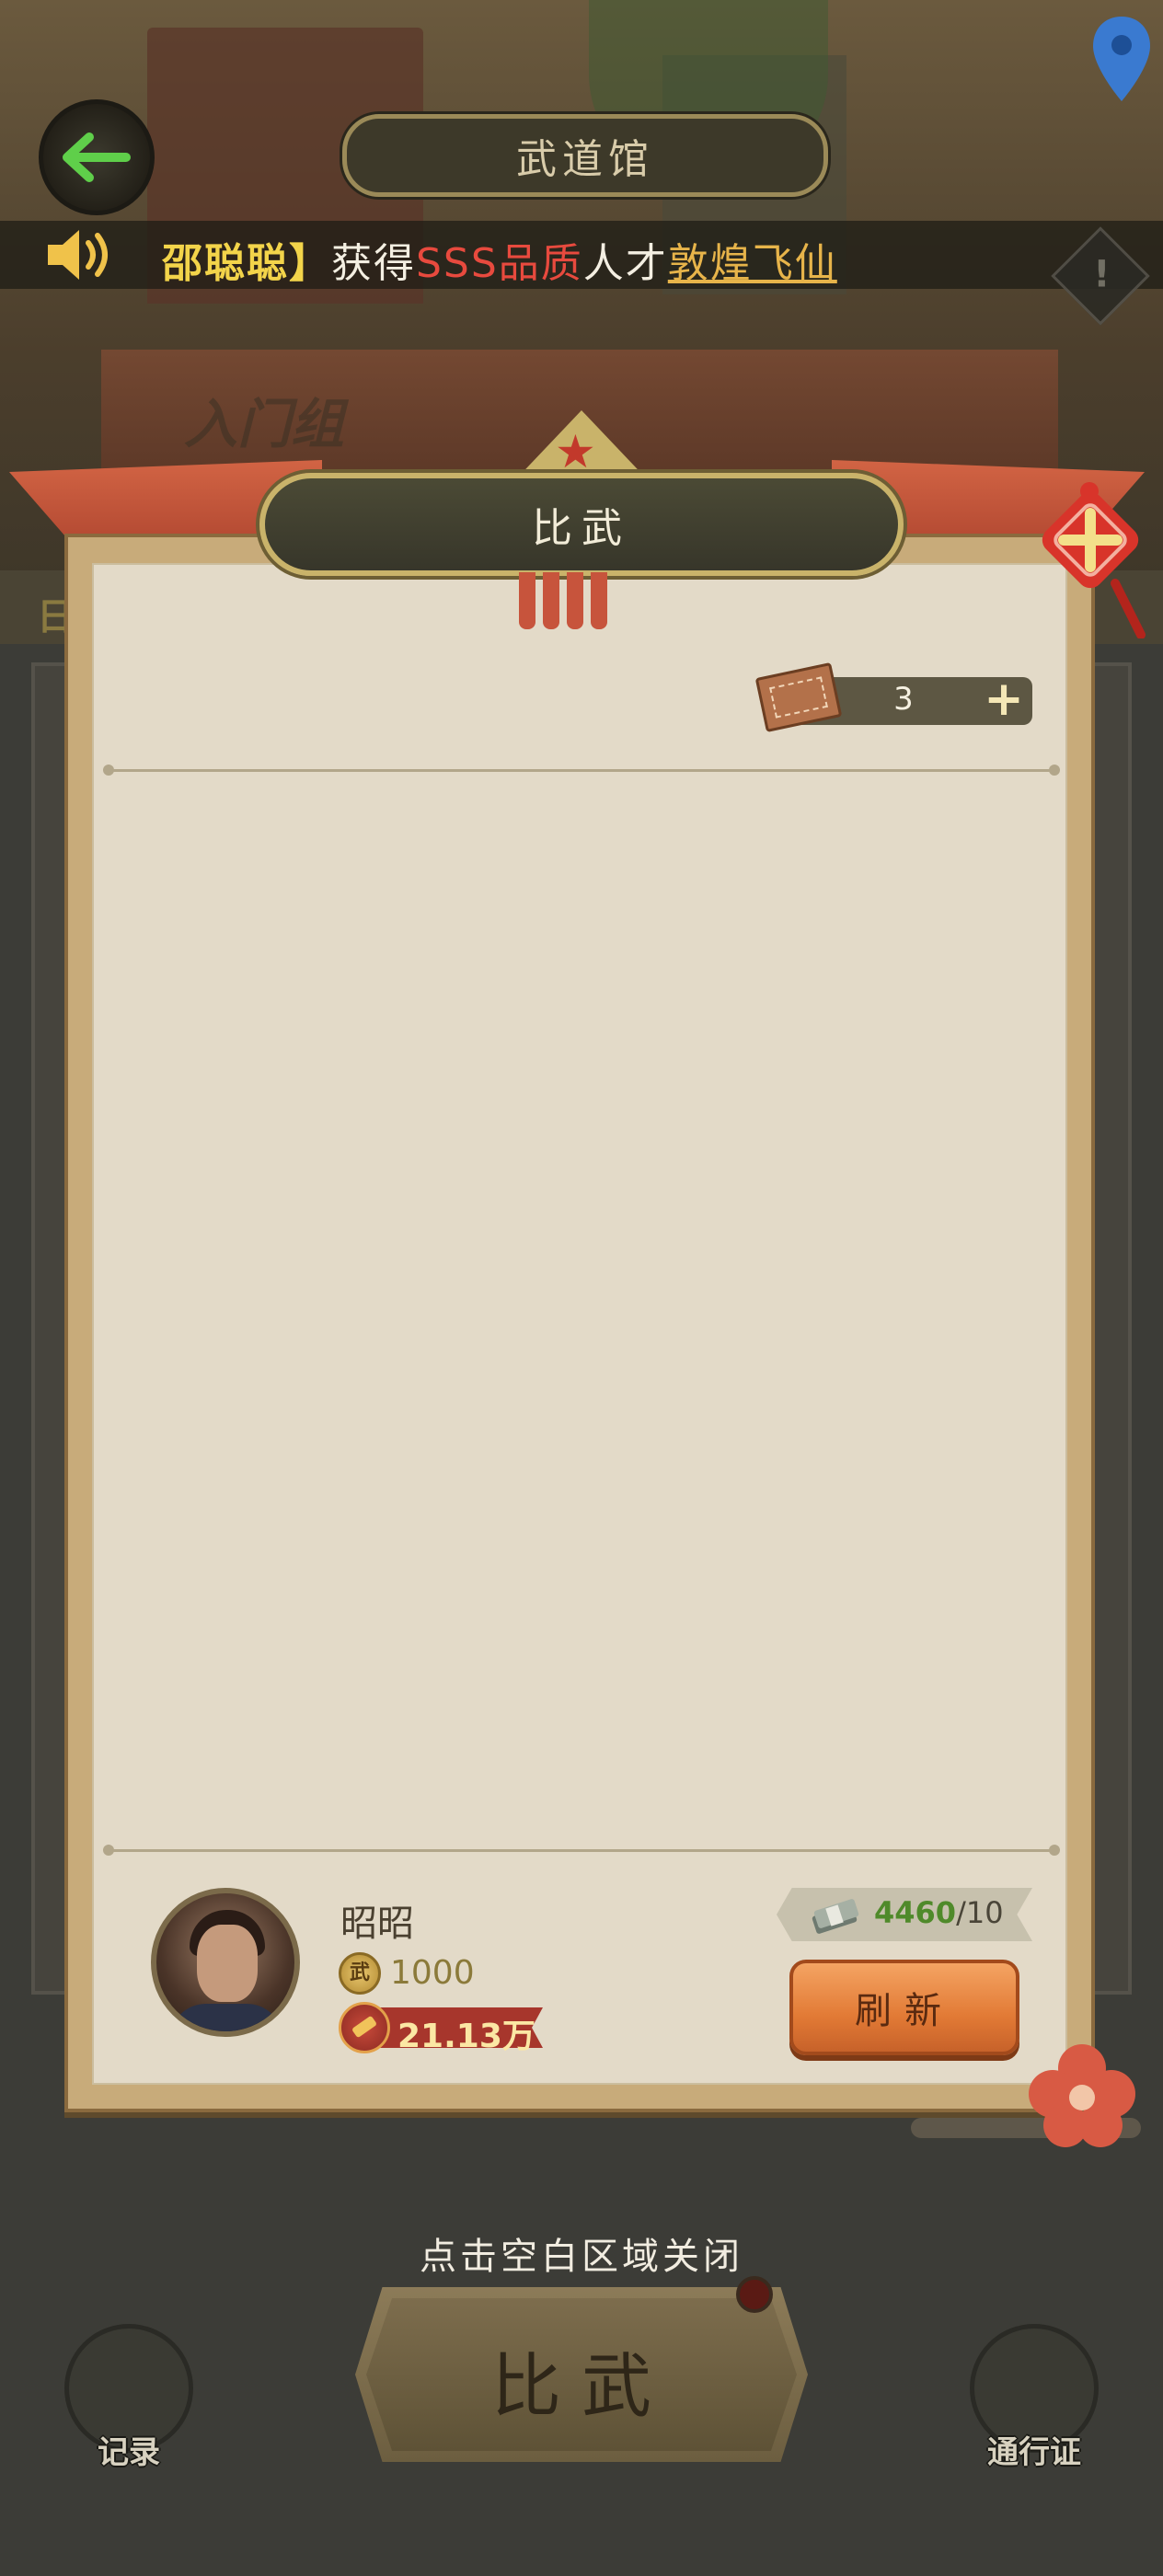 The height and width of the screenshot is (2576, 1163). I want to click on page-title-plate: 武道馆, so click(585, 155).